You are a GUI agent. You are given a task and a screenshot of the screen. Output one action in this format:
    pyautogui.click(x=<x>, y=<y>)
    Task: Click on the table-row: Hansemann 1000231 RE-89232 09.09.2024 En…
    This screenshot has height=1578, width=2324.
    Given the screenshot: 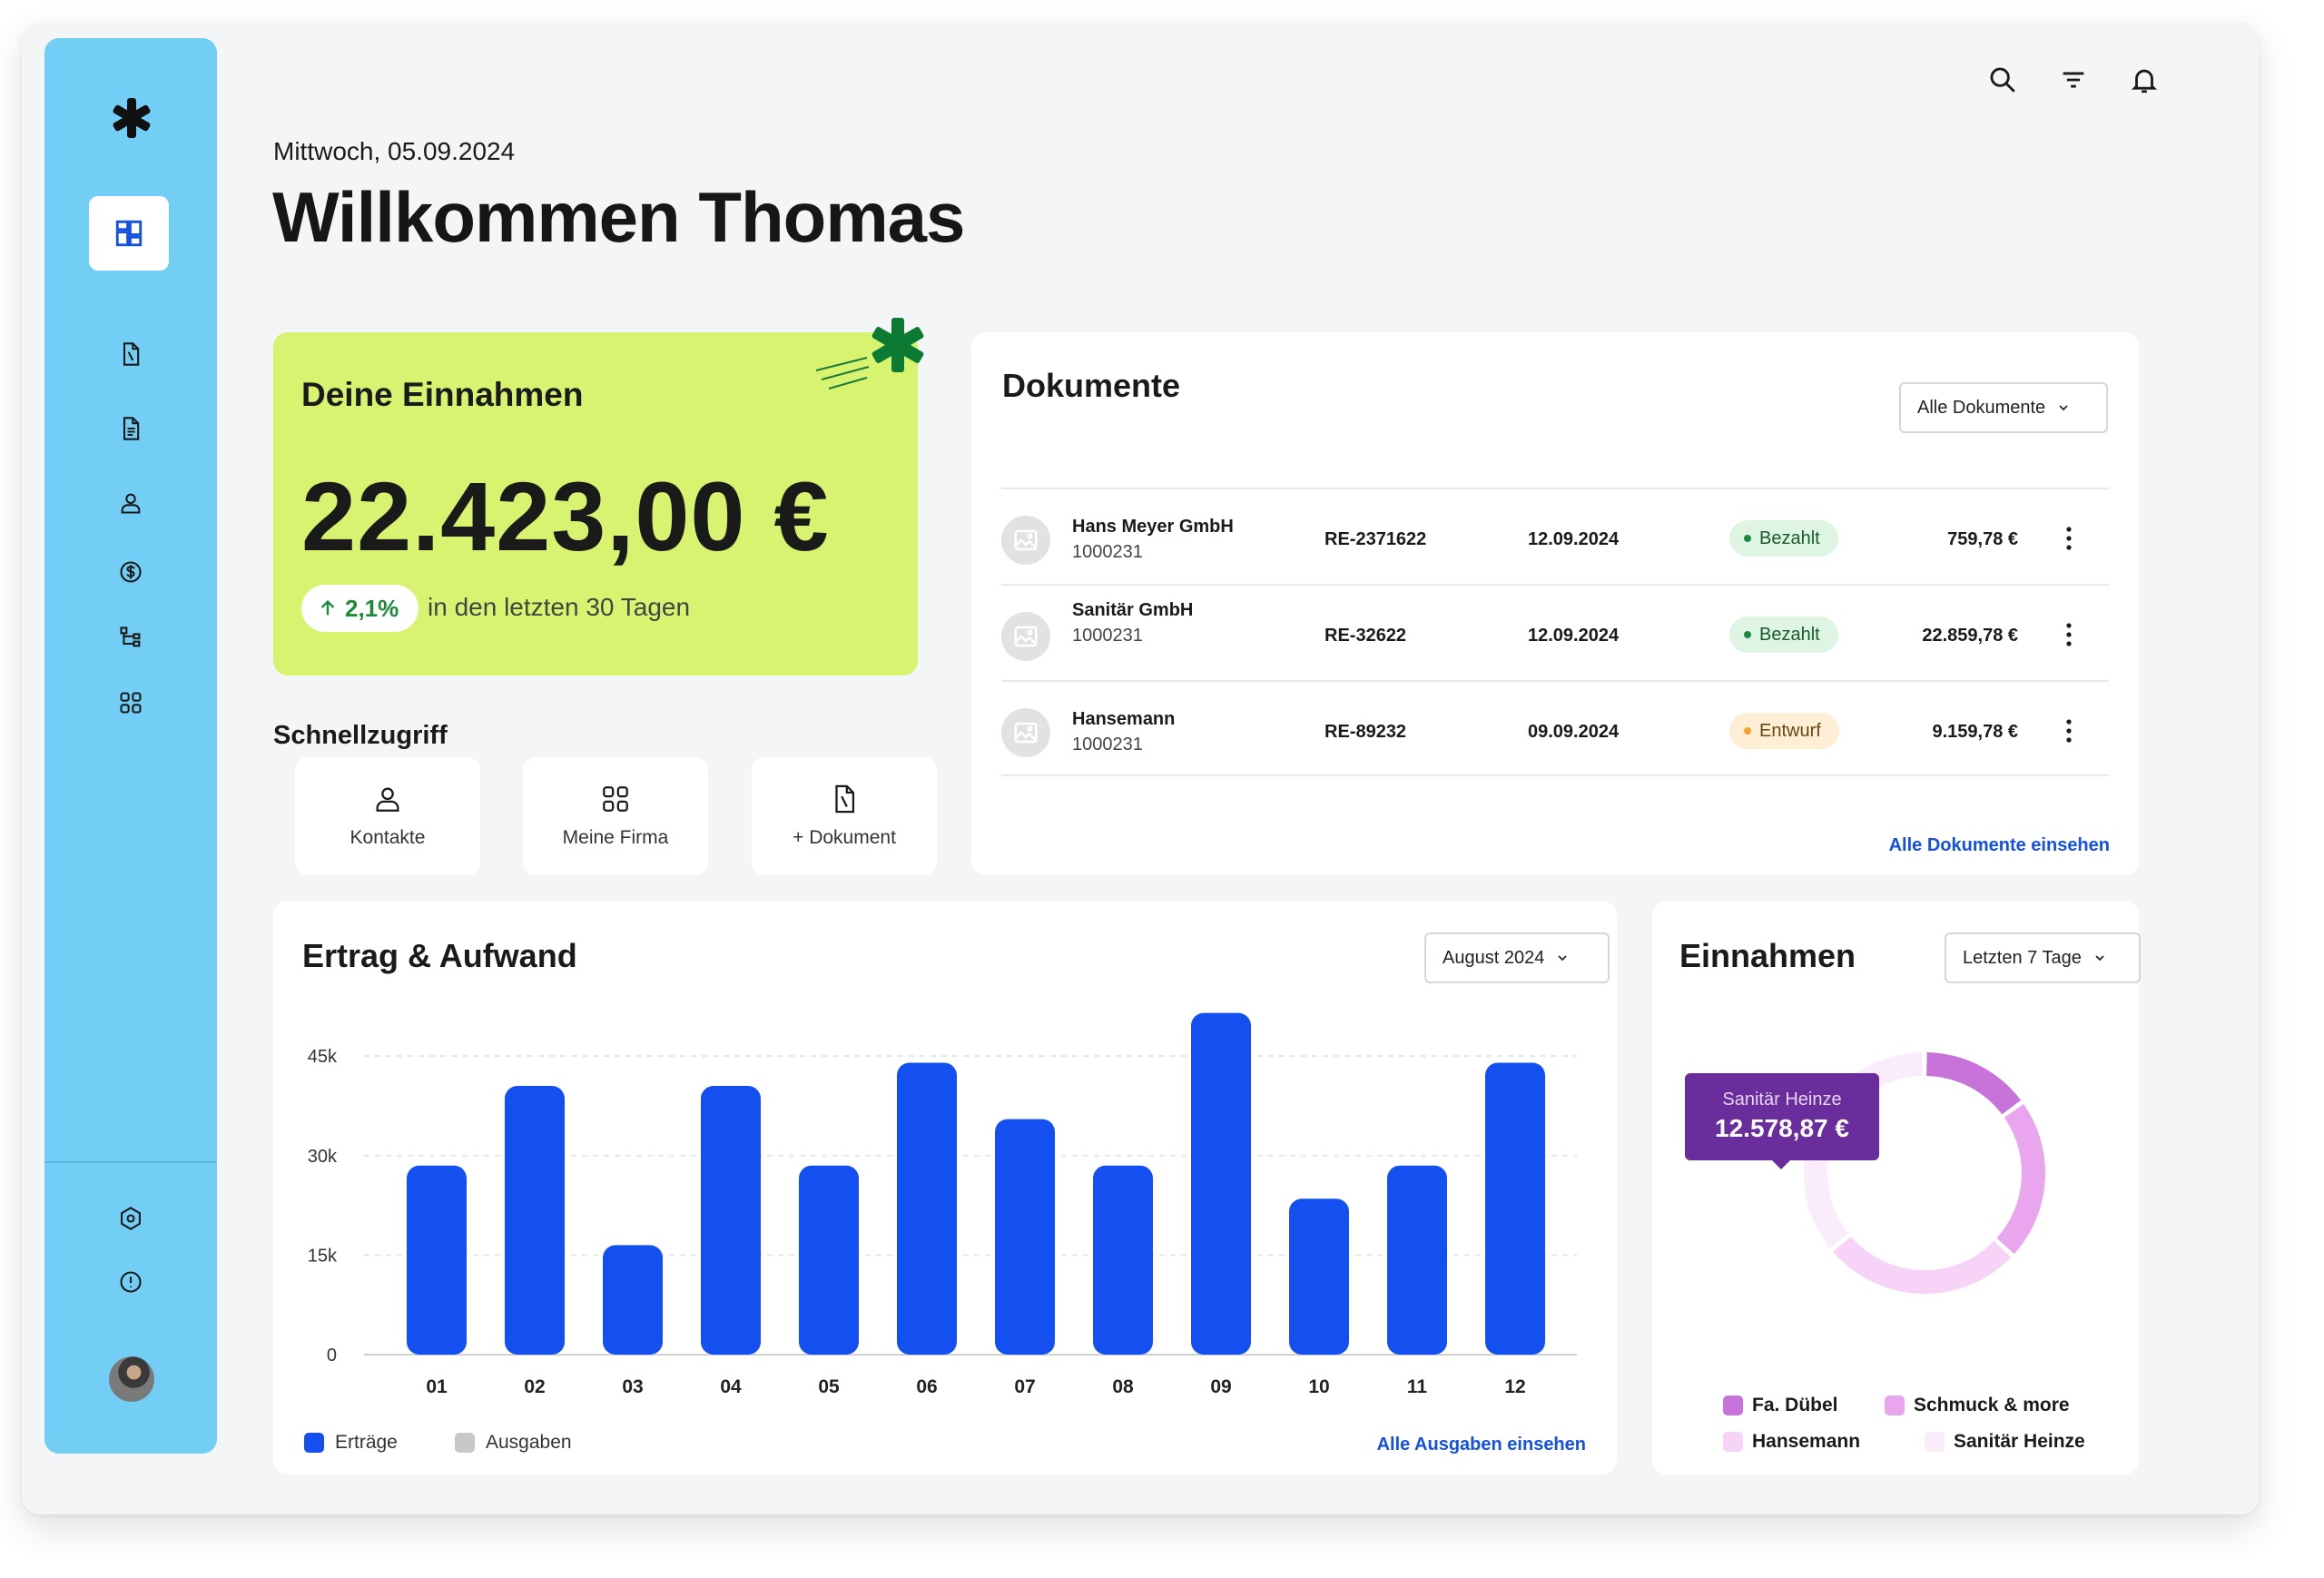 What is the action you would take?
    pyautogui.click(x=1555, y=728)
    